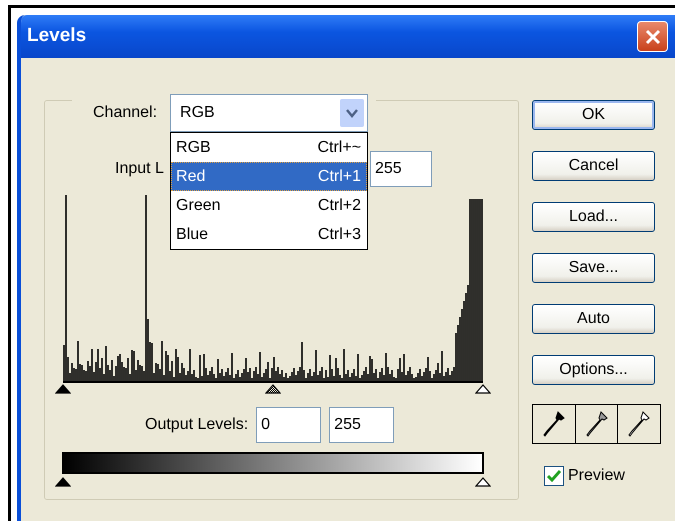  What do you see at coordinates (269, 234) in the screenshot?
I see `menu-item: Blue Ctrl+3` at bounding box center [269, 234].